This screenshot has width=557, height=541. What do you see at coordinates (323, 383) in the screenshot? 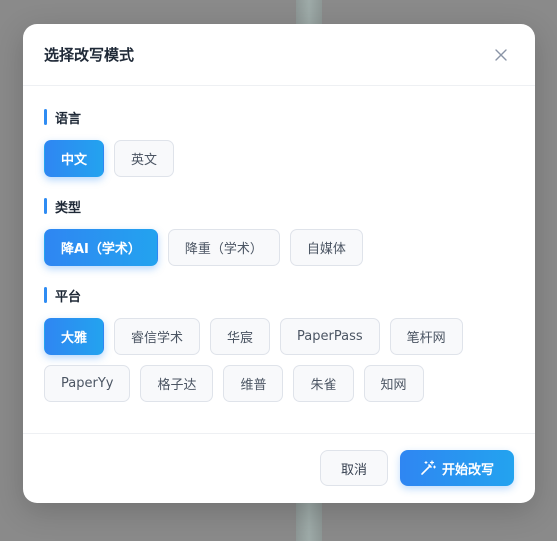
I see `platform-option: 朱雀` at bounding box center [323, 383].